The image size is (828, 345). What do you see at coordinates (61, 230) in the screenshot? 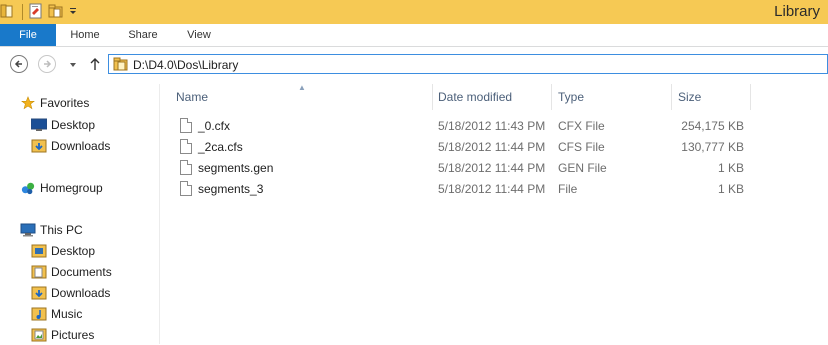
I see `nav-this-pc-label: This PC` at bounding box center [61, 230].